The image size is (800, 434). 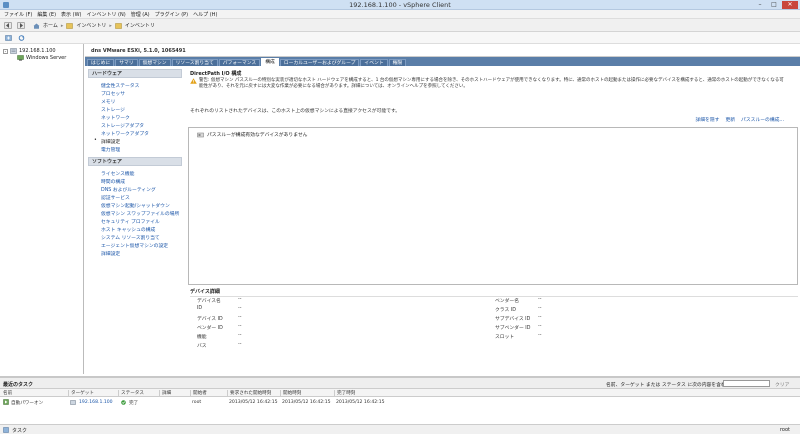 I want to click on col-requested-start: 要求された開始時刻, so click(x=249, y=393).